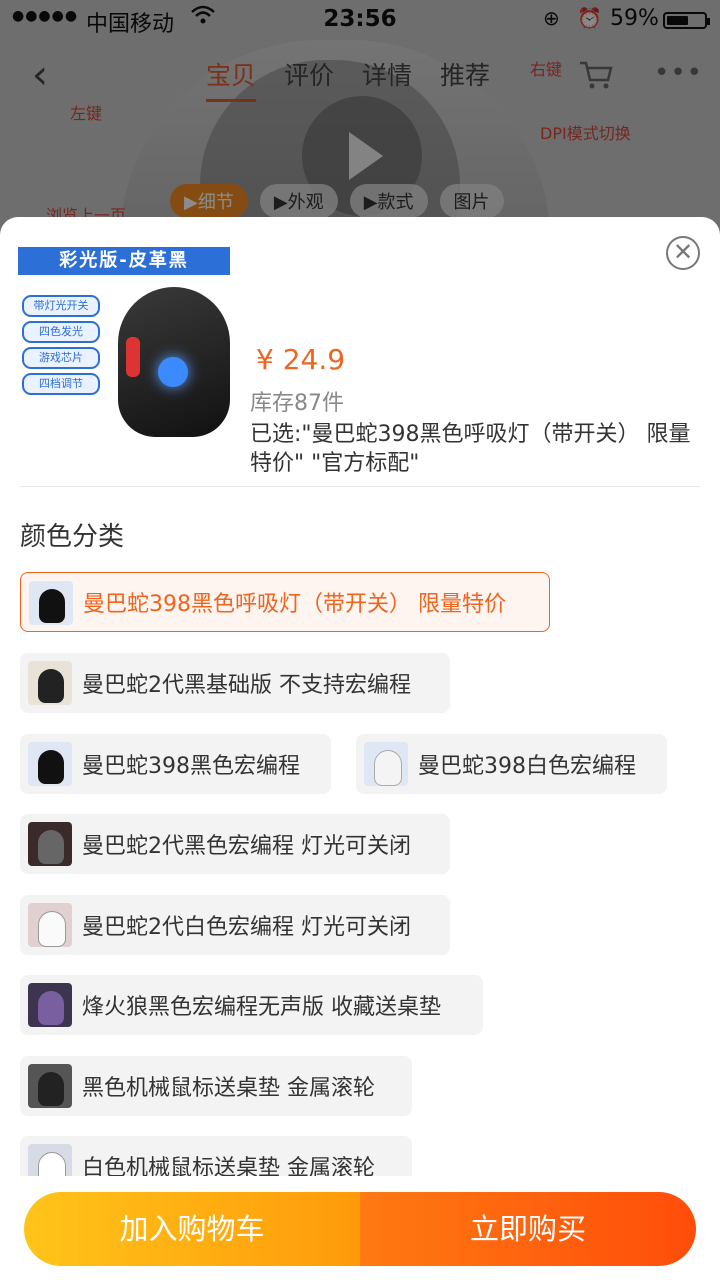 The height and width of the screenshot is (1280, 720). I want to click on feature-chip: 带灯光开关, so click(61, 306).